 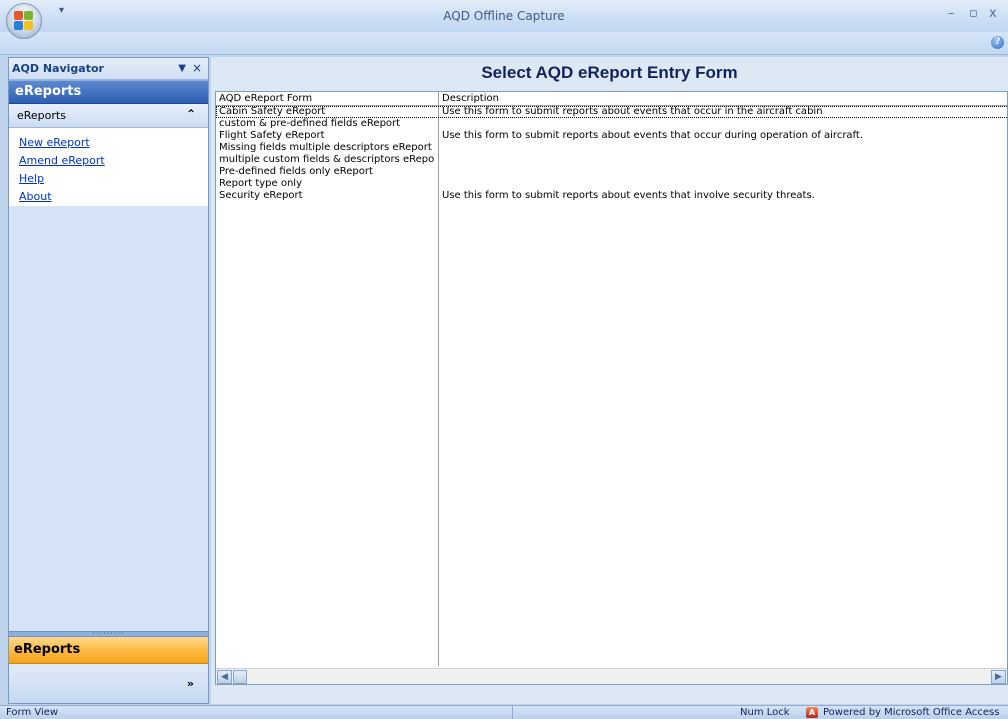 I want to click on office-logo-icon, so click(x=24, y=21).